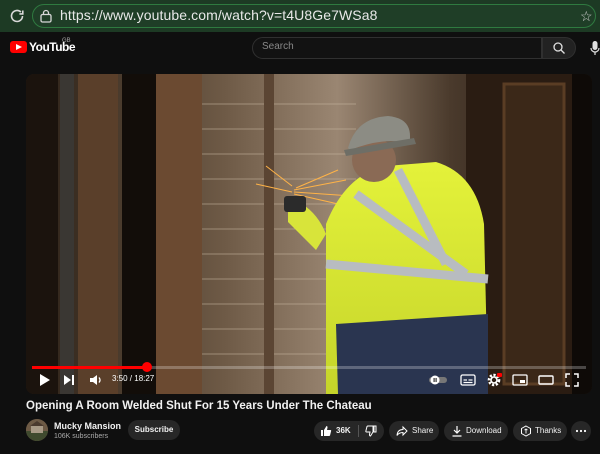 The width and height of the screenshot is (600, 454). I want to click on settings-gear-icon, so click(494, 380).